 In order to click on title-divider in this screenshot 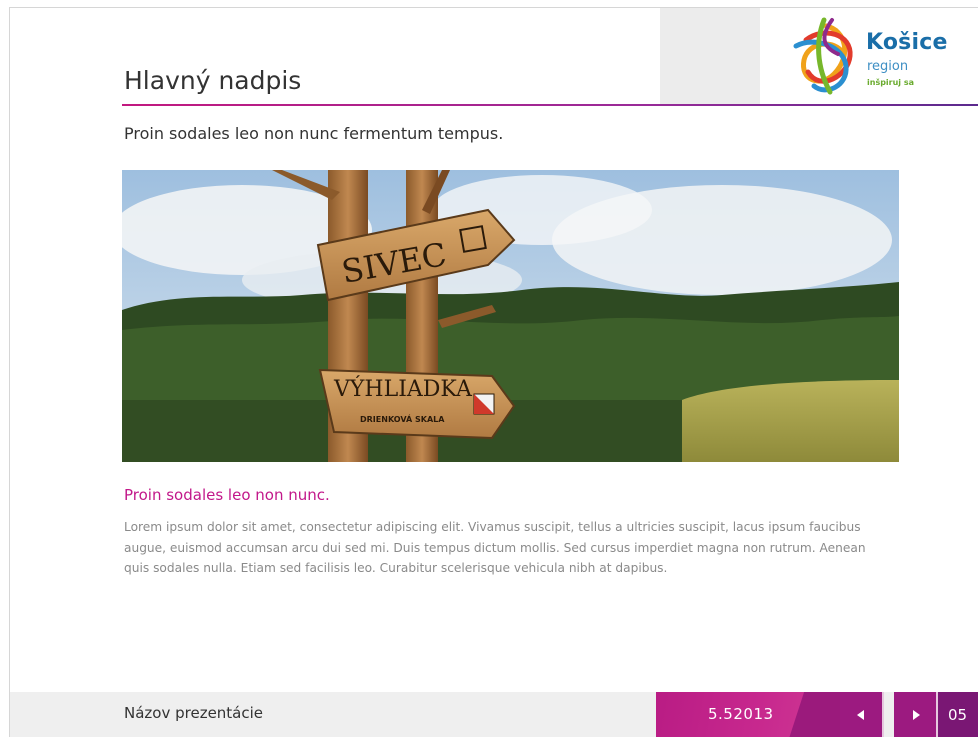, I will do `click(550, 105)`.